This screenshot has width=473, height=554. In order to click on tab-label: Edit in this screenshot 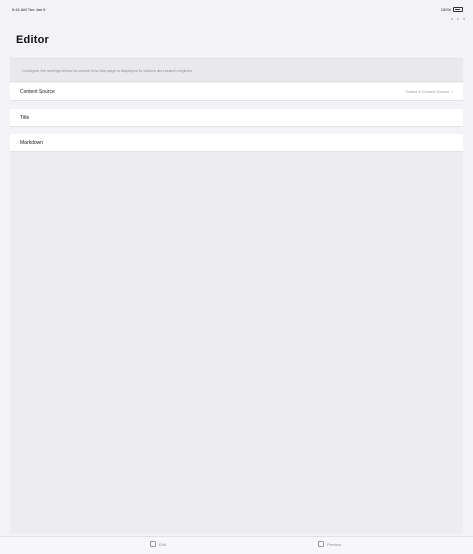, I will do `click(162, 544)`.